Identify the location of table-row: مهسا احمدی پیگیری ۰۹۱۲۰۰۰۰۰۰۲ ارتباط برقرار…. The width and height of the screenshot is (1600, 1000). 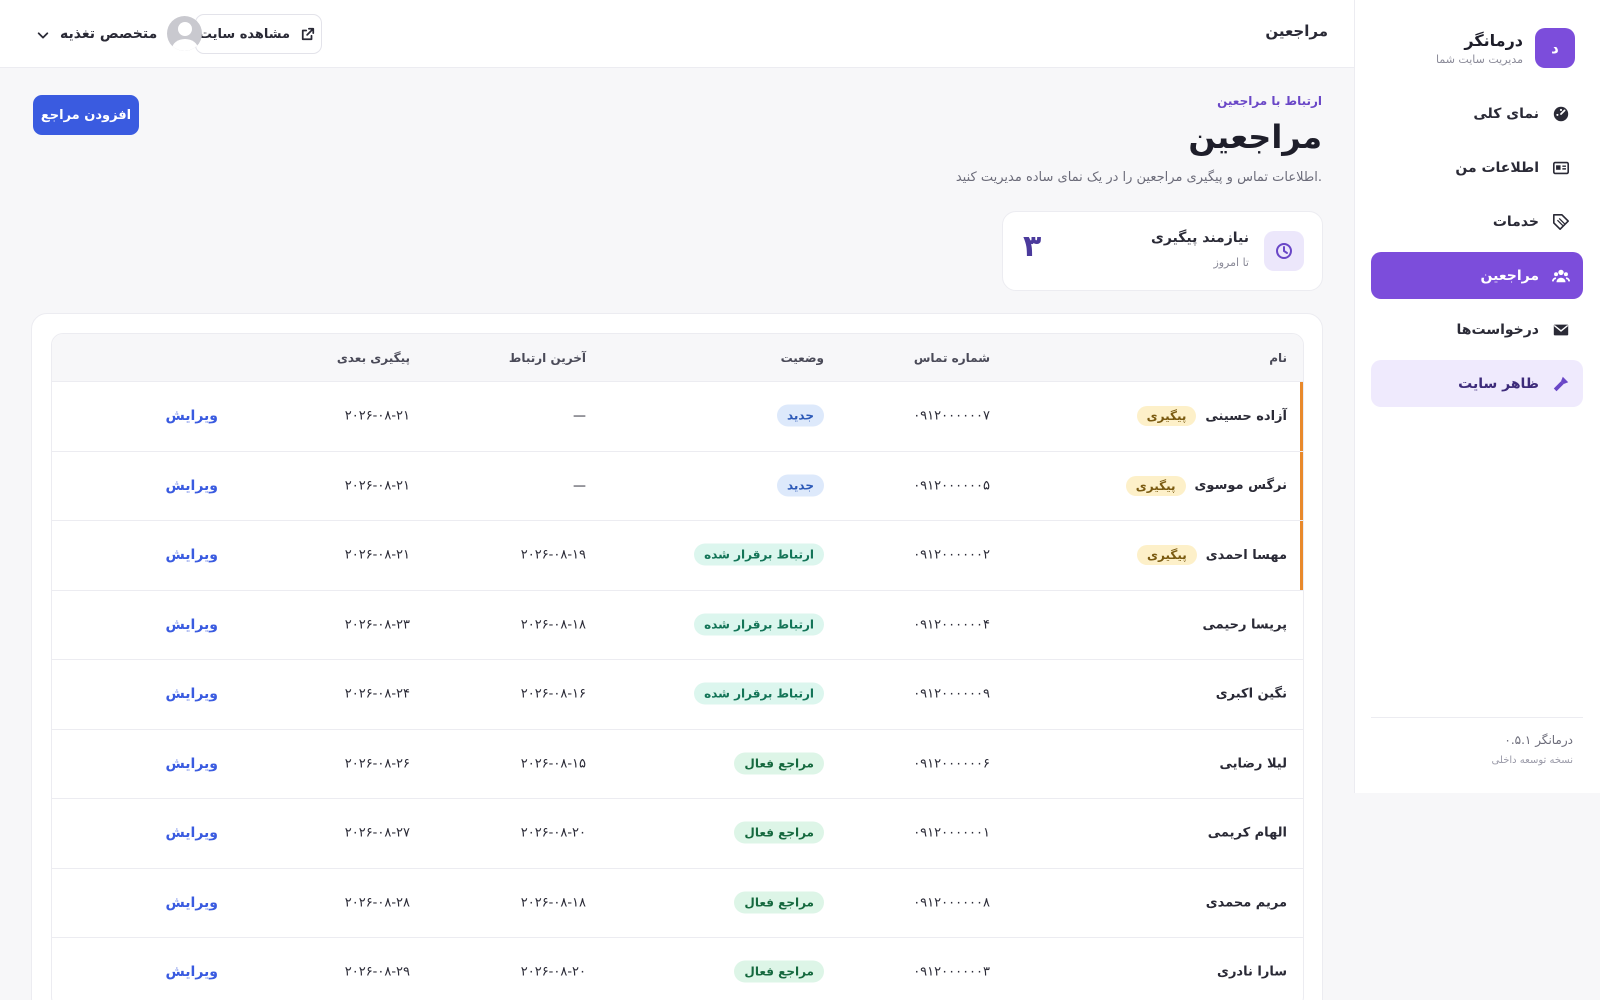
(677, 556).